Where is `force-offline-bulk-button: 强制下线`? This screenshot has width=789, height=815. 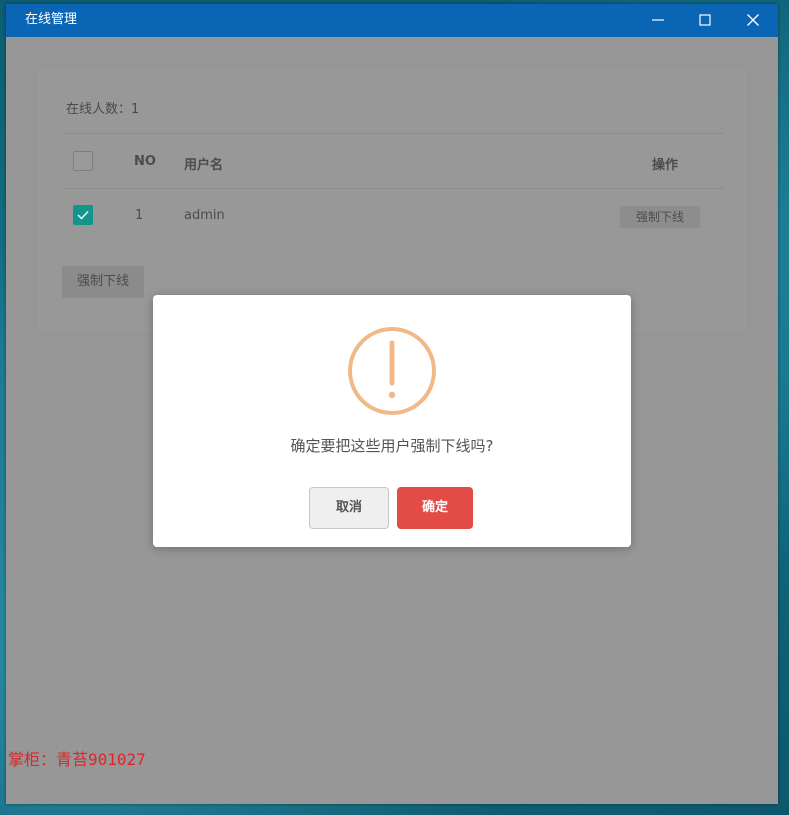 force-offline-bulk-button: 强制下线 is located at coordinates (103, 282).